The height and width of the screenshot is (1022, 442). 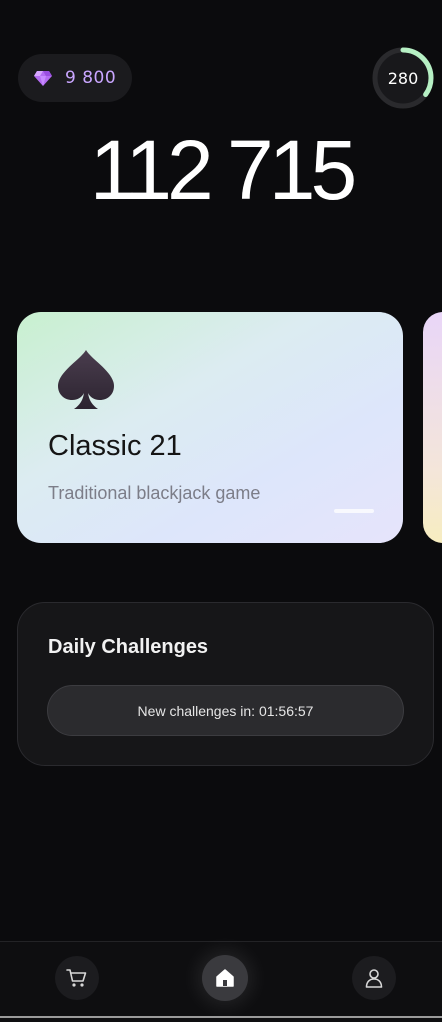 I want to click on gems-balance-pill: 9 800, so click(x=75, y=78).